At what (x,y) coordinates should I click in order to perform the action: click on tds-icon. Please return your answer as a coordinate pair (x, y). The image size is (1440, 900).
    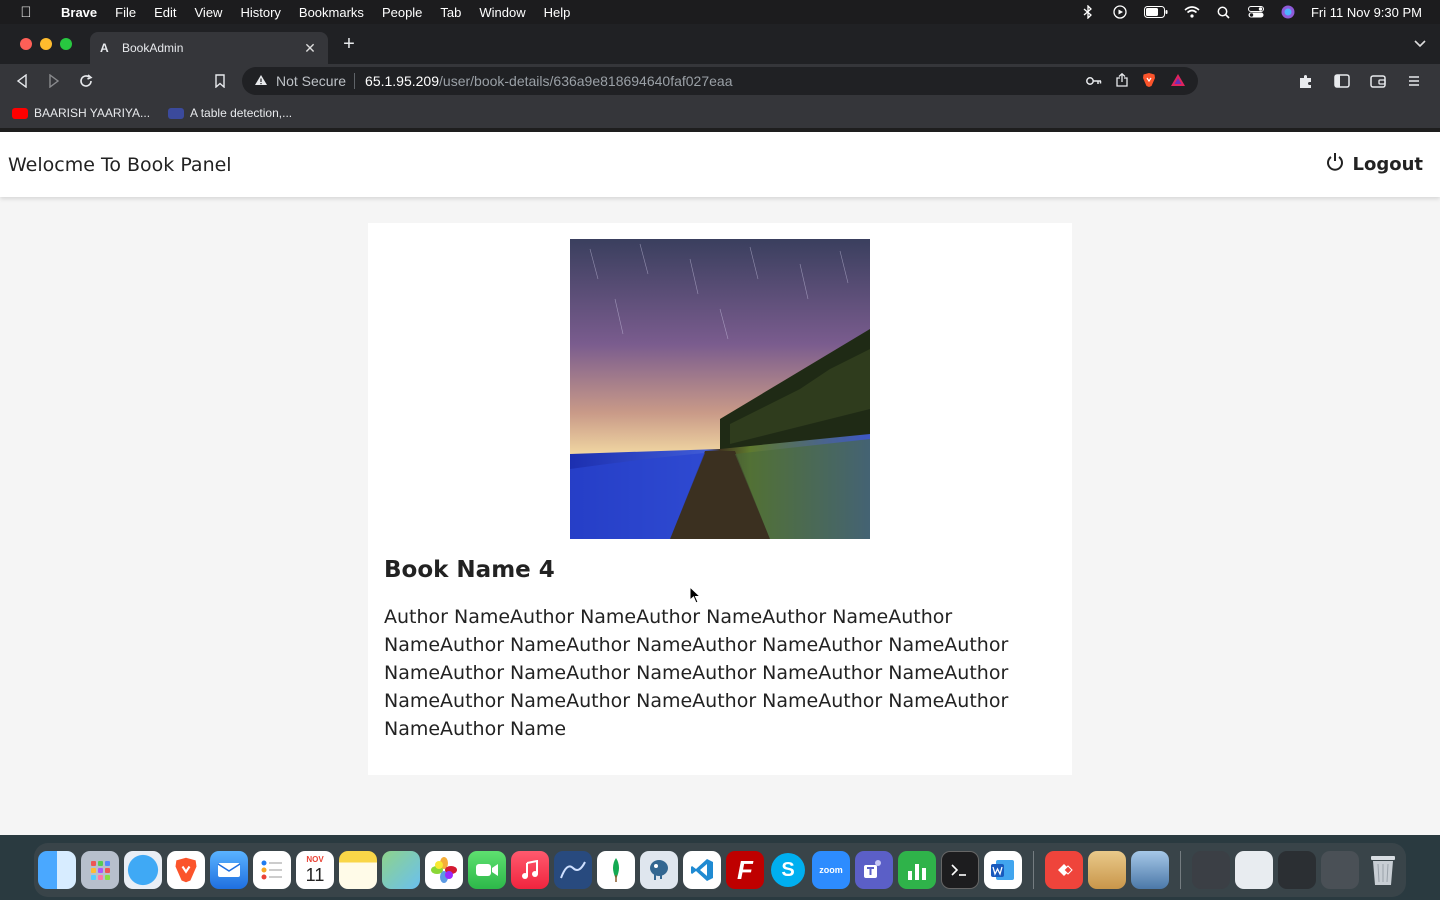
    Looking at the image, I should click on (176, 113).